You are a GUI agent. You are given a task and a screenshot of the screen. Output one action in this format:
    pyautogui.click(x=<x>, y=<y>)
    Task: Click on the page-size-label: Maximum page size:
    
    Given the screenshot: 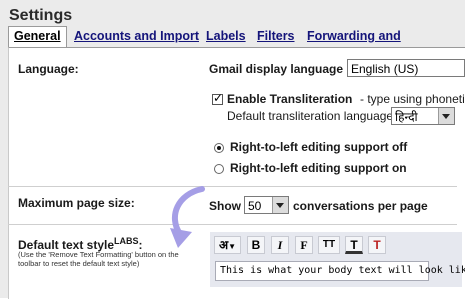 What is the action you would take?
    pyautogui.click(x=76, y=203)
    